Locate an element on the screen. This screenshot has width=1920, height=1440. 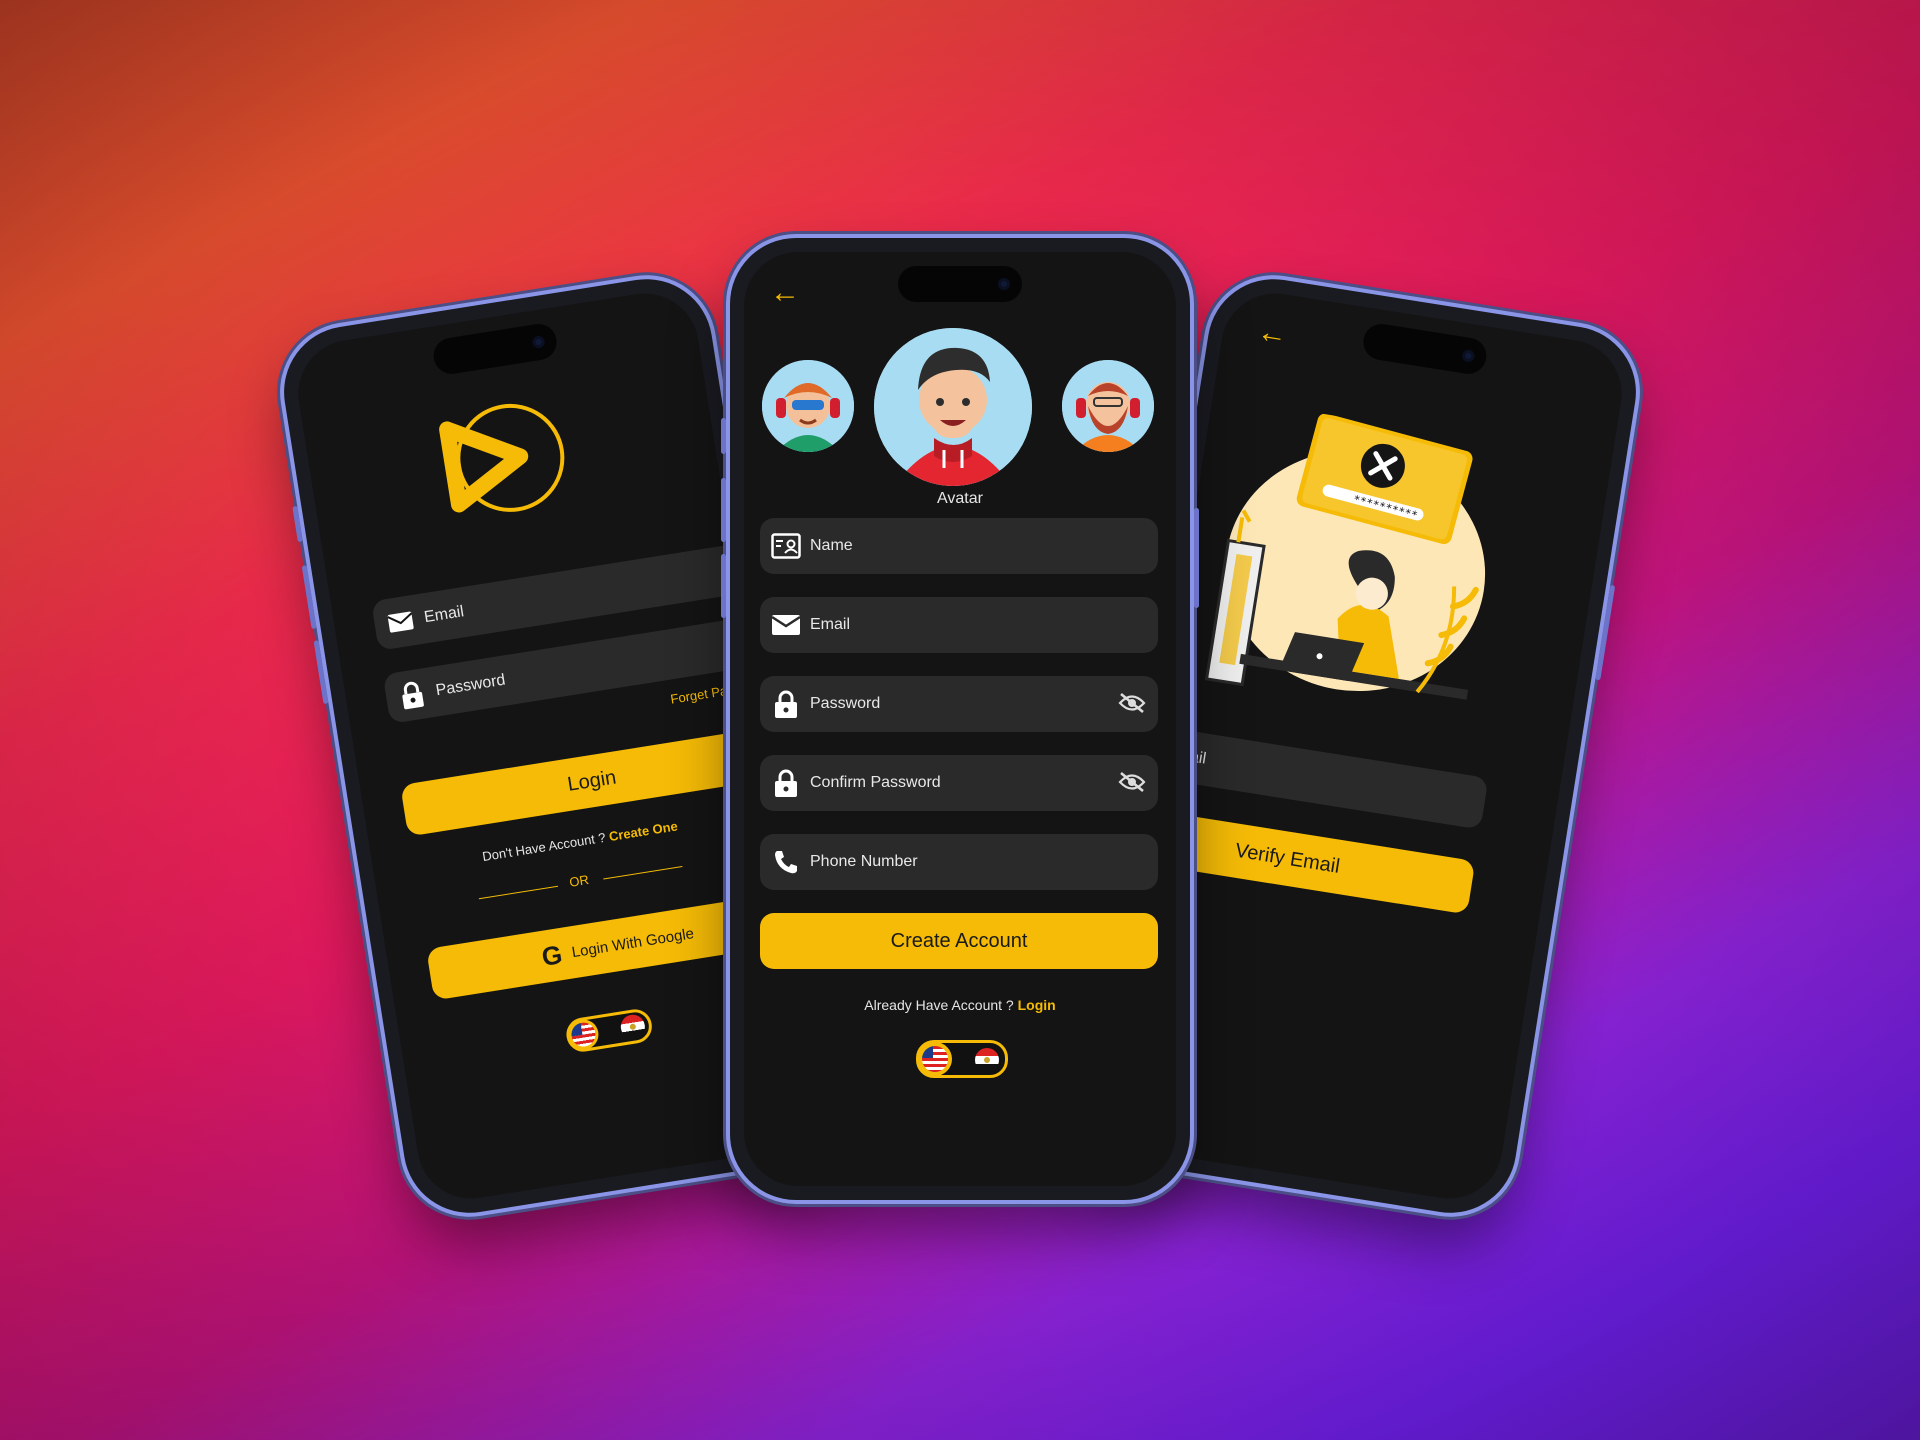
create-account-button: Create Account is located at coordinates (959, 941).